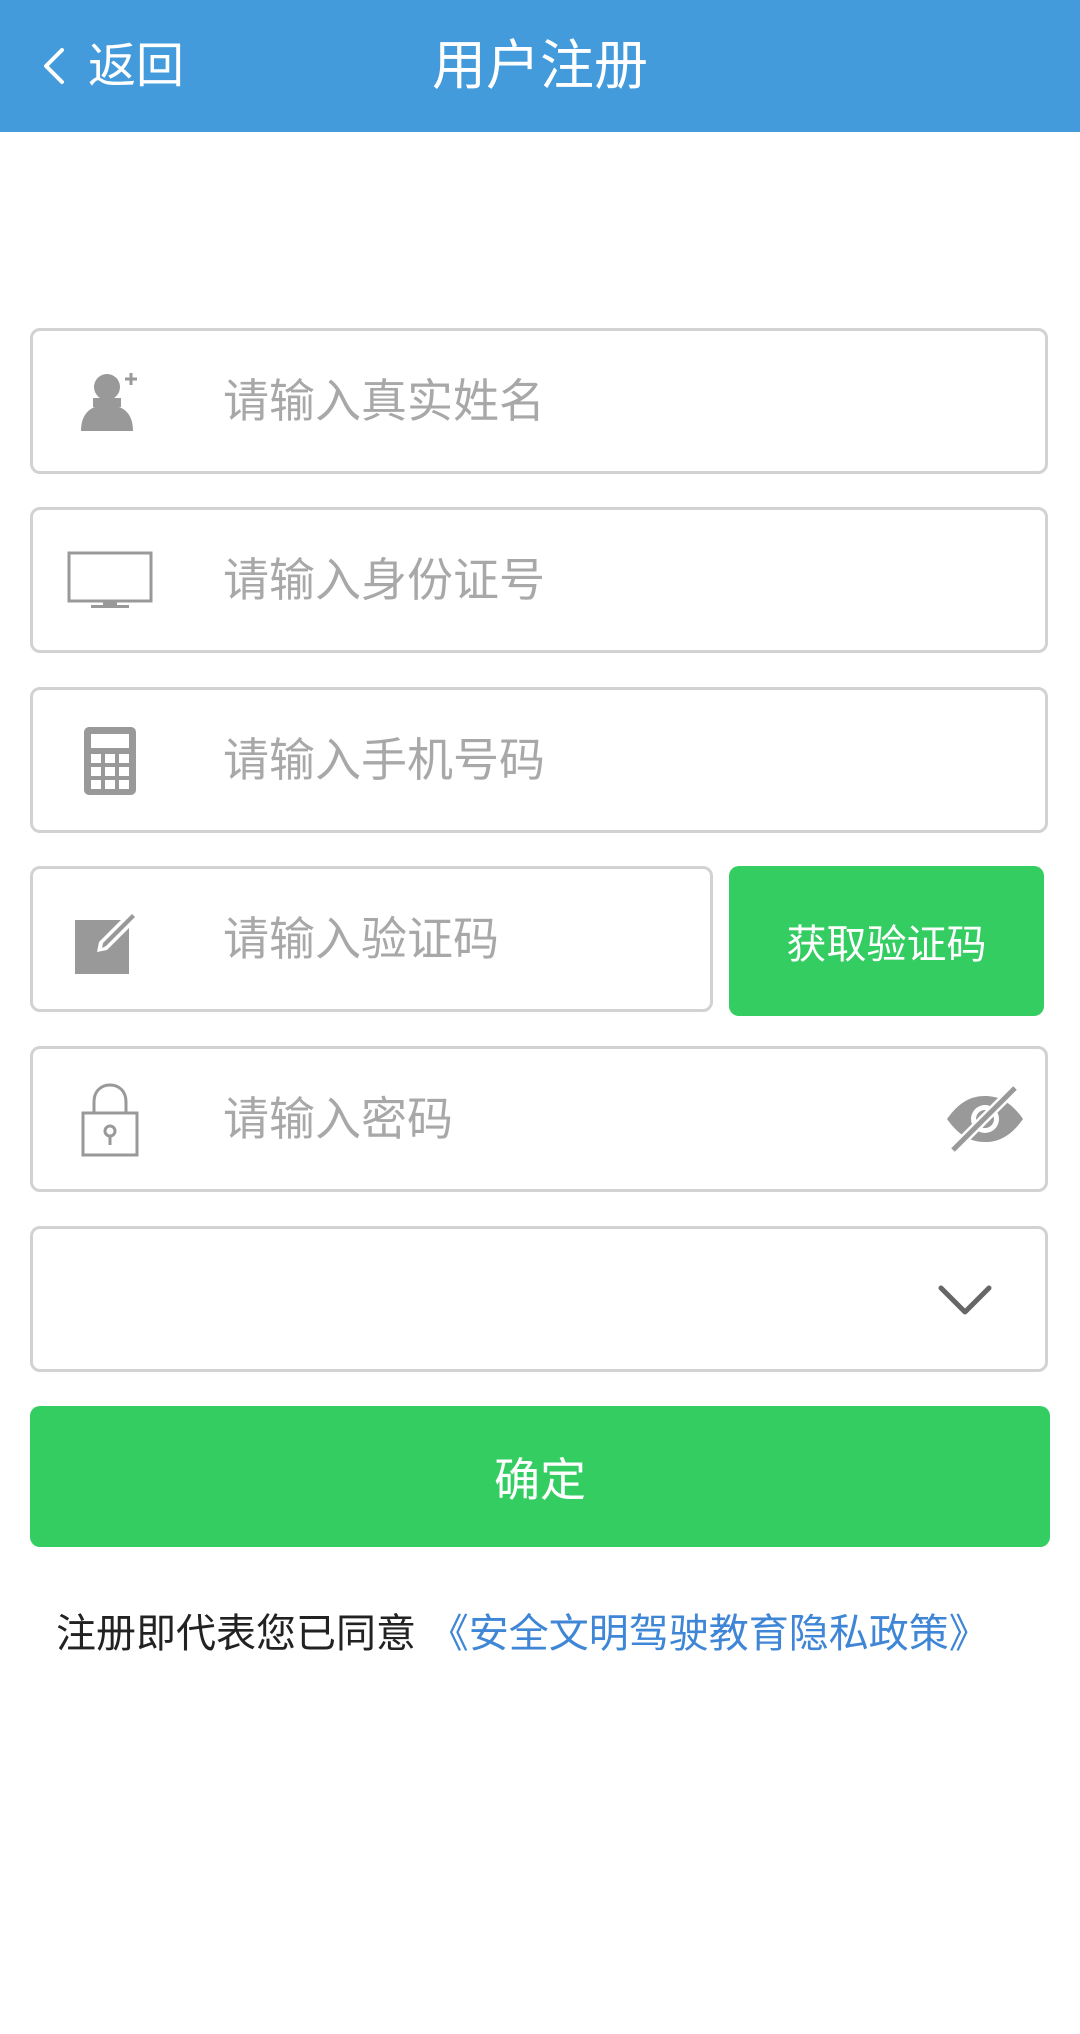  I want to click on agreement-text: 注册即代表您已同意 《安全文明驾驶教育隐私政策》, so click(522, 1634).